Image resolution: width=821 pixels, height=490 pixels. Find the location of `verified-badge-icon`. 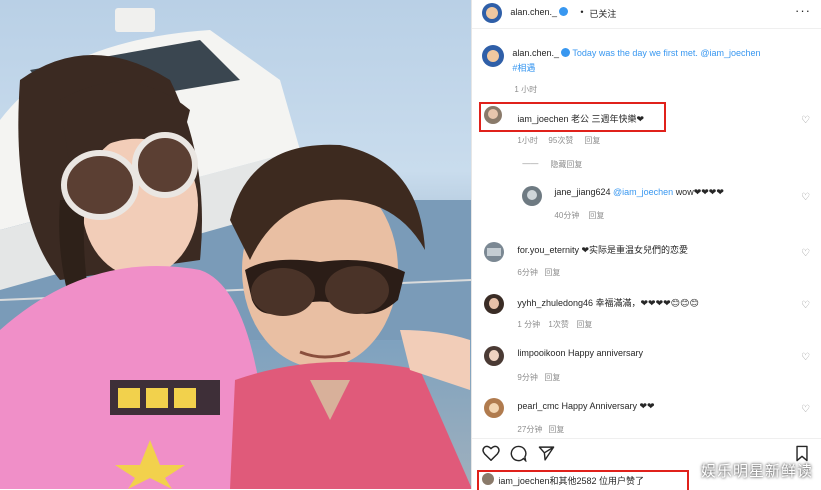

verified-badge-icon is located at coordinates (563, 11).